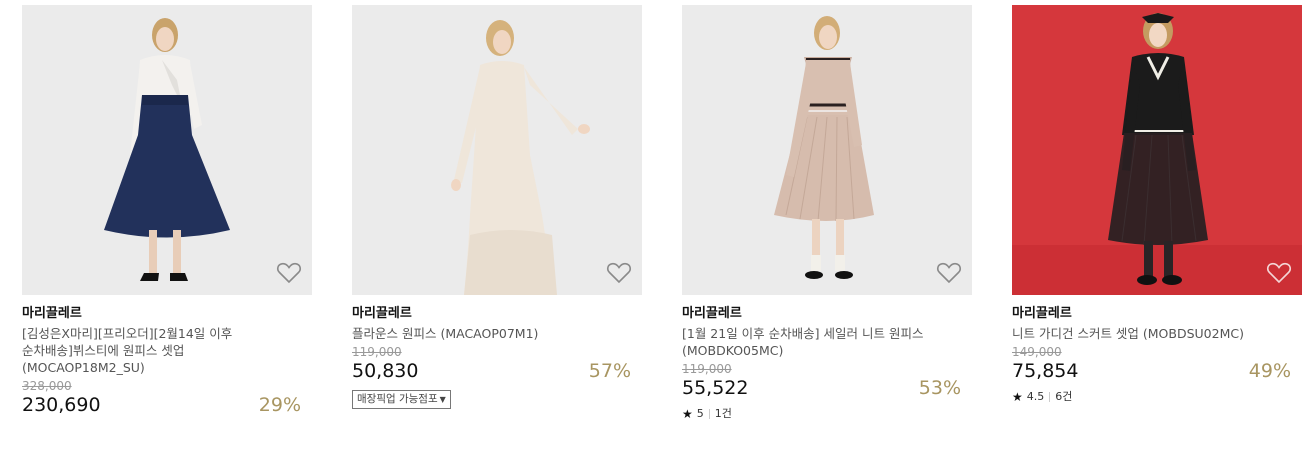 The height and width of the screenshot is (451, 1308). I want to click on price-block: 119,000 50,830 57%, so click(497, 363).